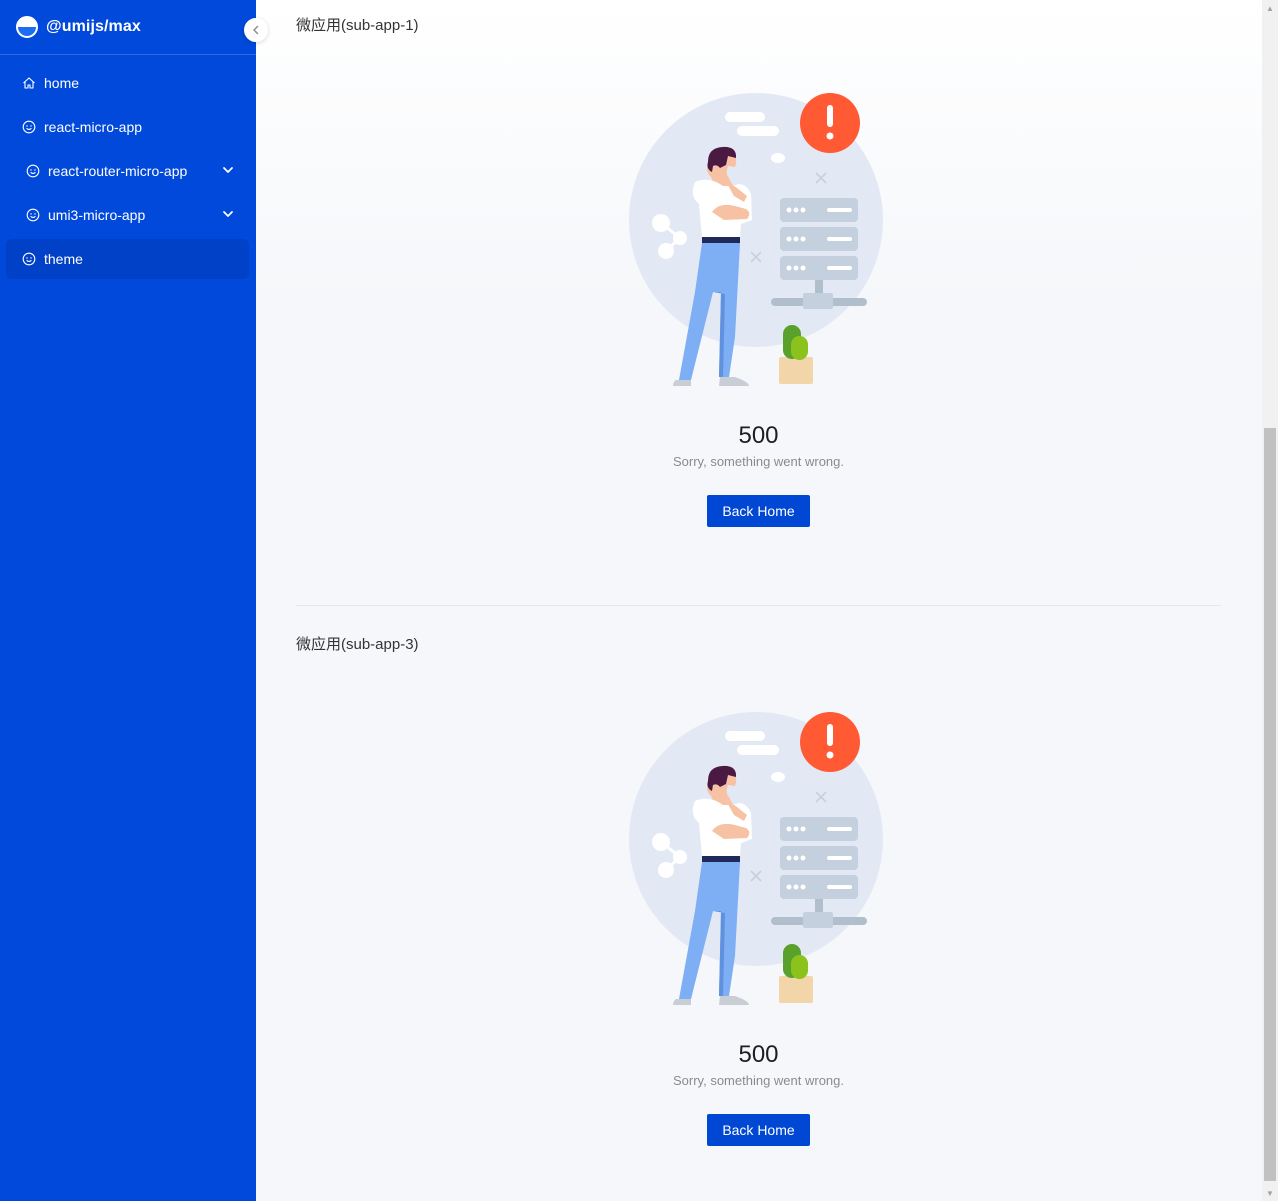 The image size is (1278, 1201). I want to click on sidebar-item-theme: theme, so click(127, 259).